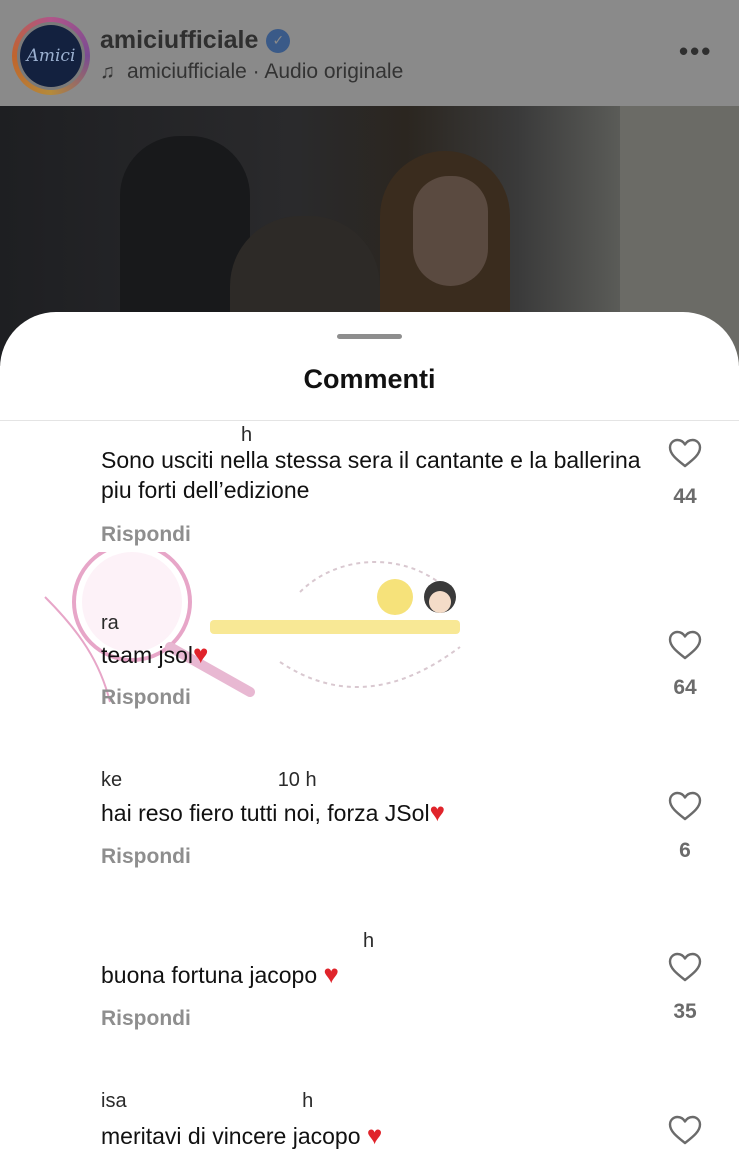 Image resolution: width=739 pixels, height=1155 pixels. Describe the element at coordinates (195, 40) in the screenshot. I see `post-username: amiciufficiale ✓` at that location.